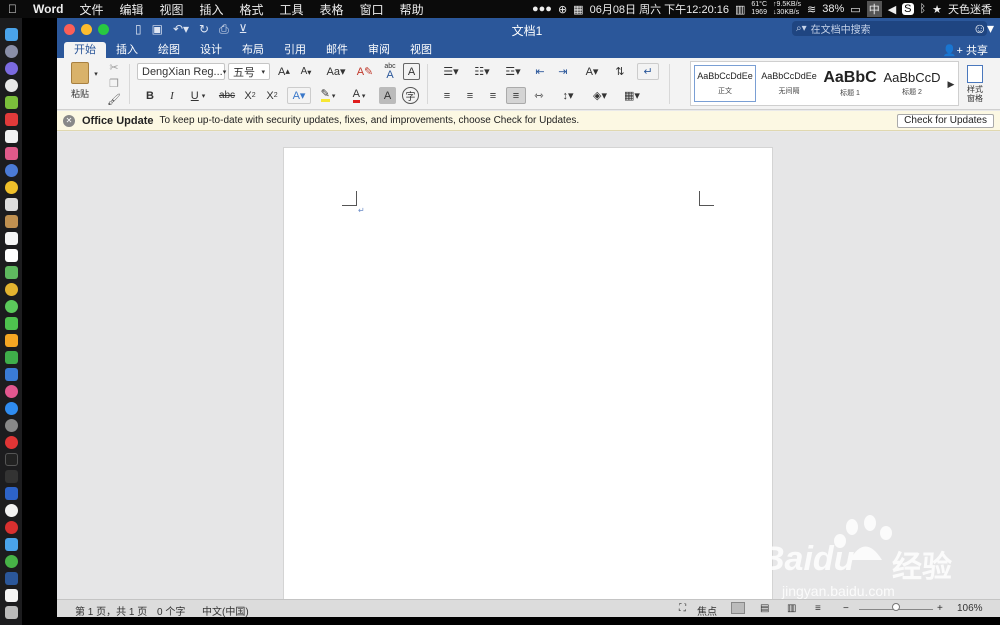 The height and width of the screenshot is (625, 1000). Describe the element at coordinates (738, 608) in the screenshot. I see `print-layout-icon` at that location.